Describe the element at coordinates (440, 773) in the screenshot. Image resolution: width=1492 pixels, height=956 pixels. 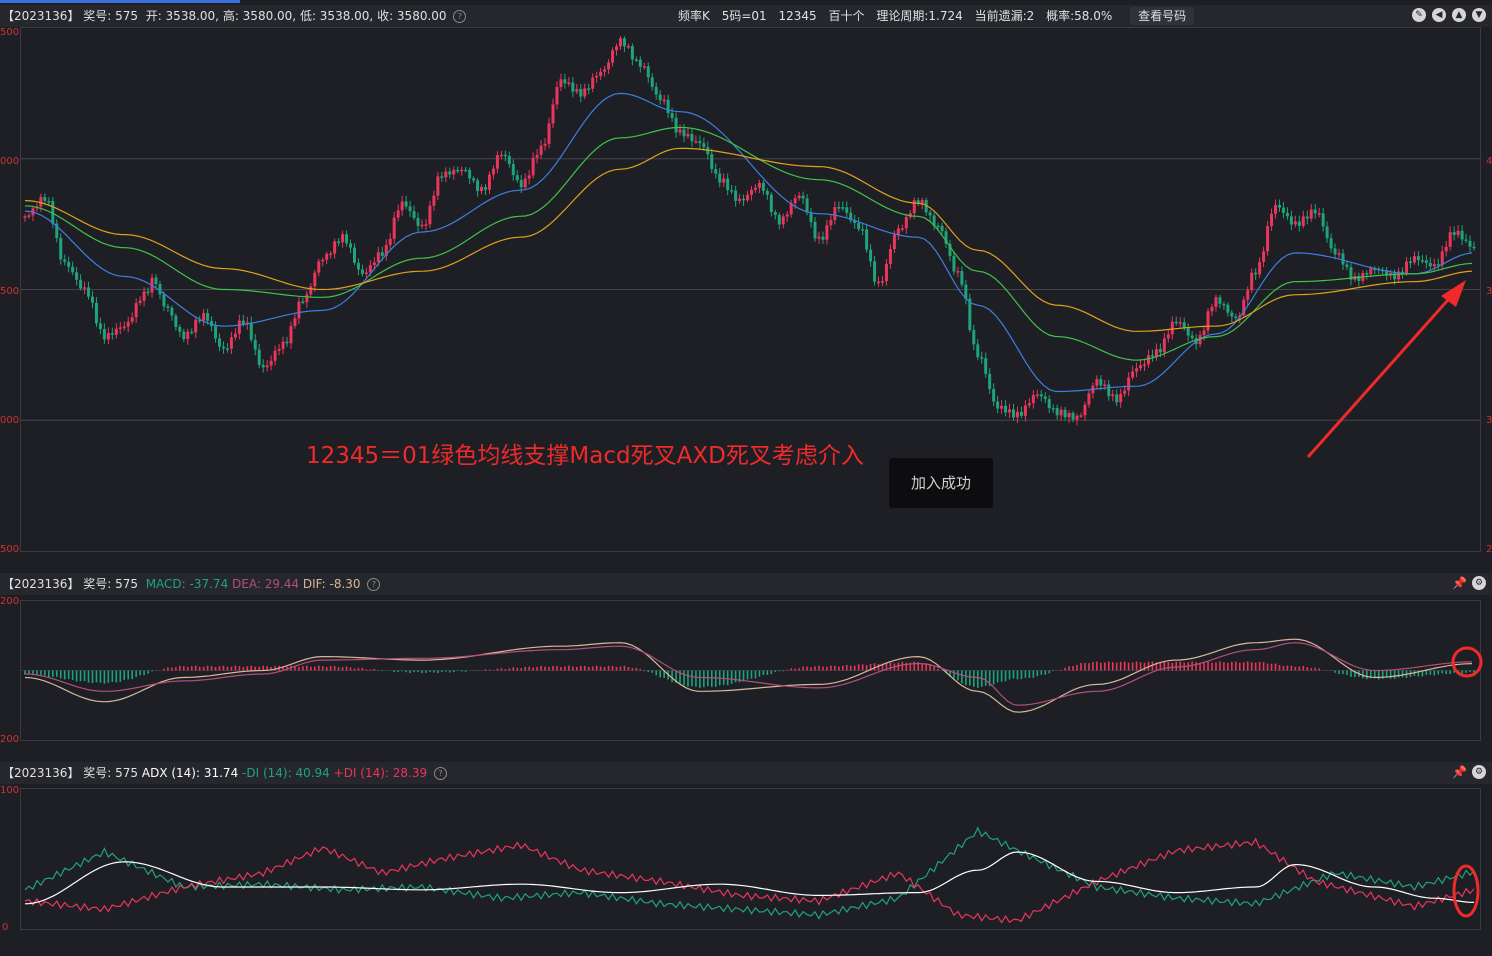
I see `adx-help-icon: ?` at that location.